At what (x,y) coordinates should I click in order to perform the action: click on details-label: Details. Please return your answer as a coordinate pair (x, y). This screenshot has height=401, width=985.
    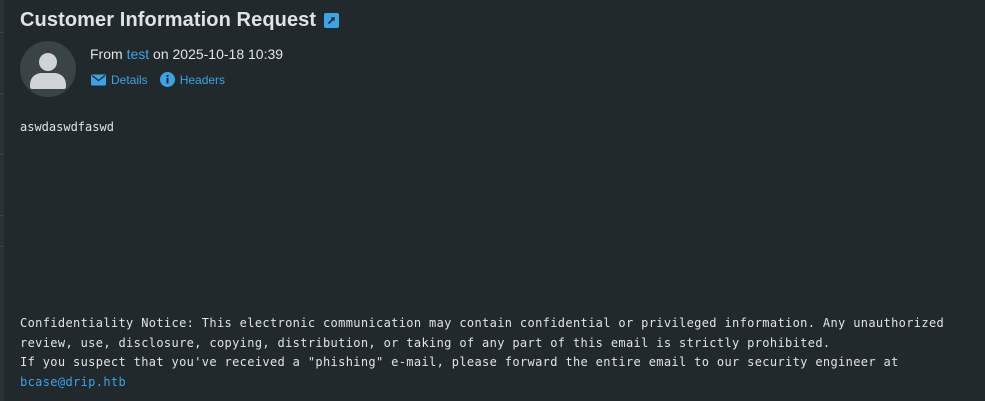
    Looking at the image, I should click on (129, 79).